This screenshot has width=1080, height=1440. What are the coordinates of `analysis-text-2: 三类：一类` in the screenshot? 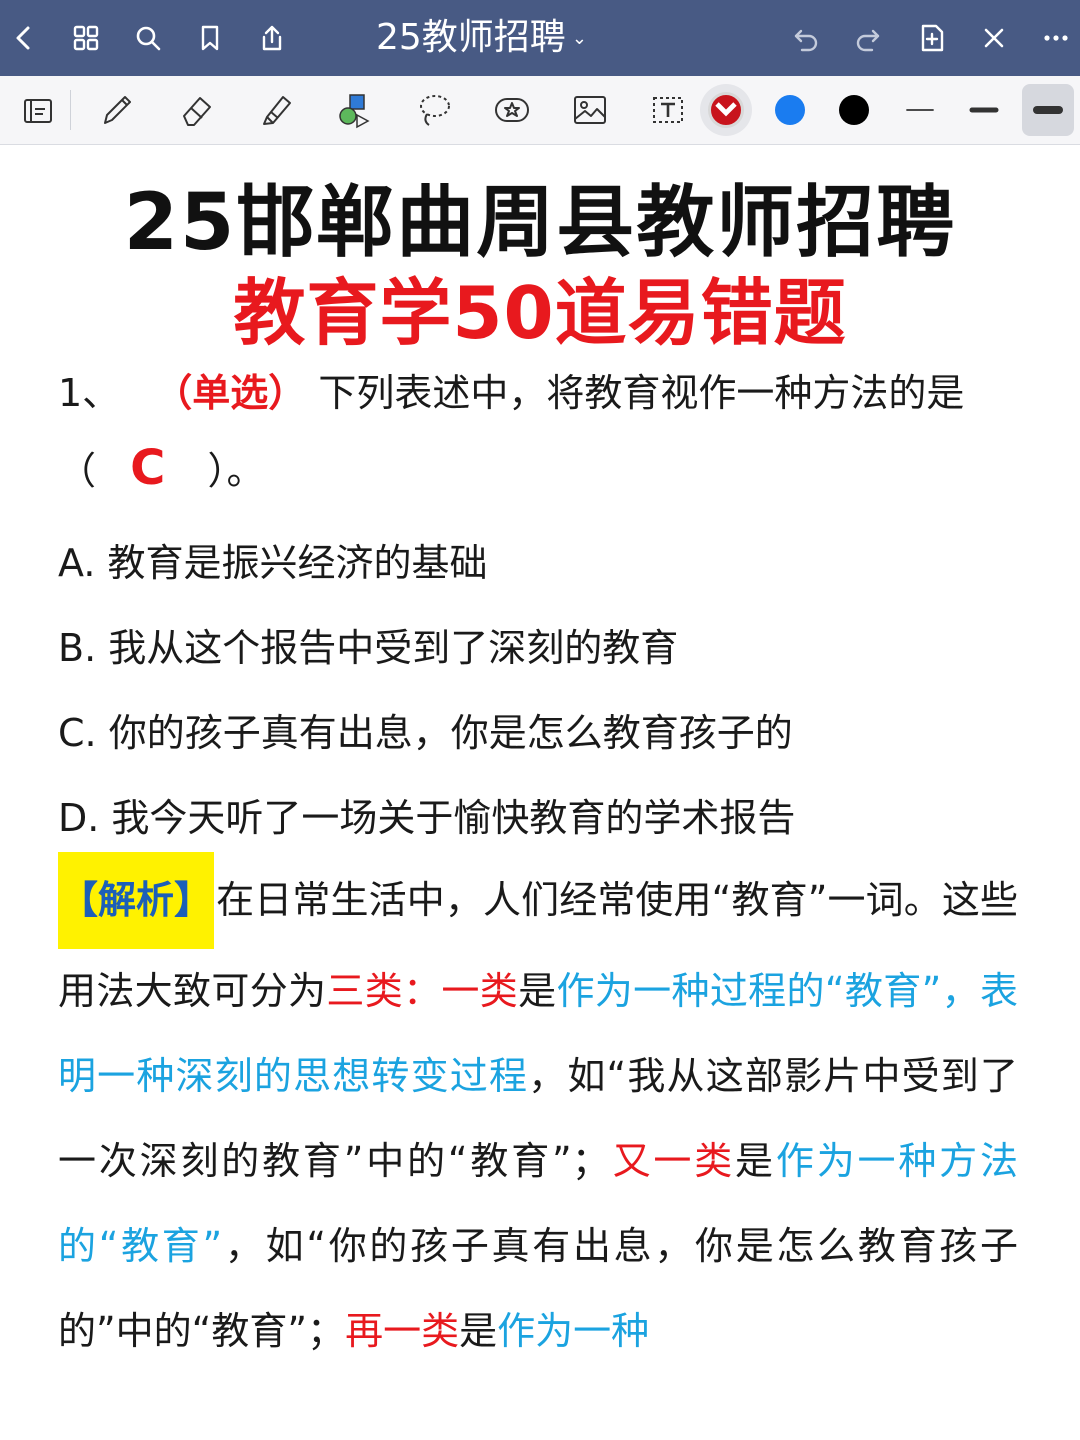 It's located at (422, 991).